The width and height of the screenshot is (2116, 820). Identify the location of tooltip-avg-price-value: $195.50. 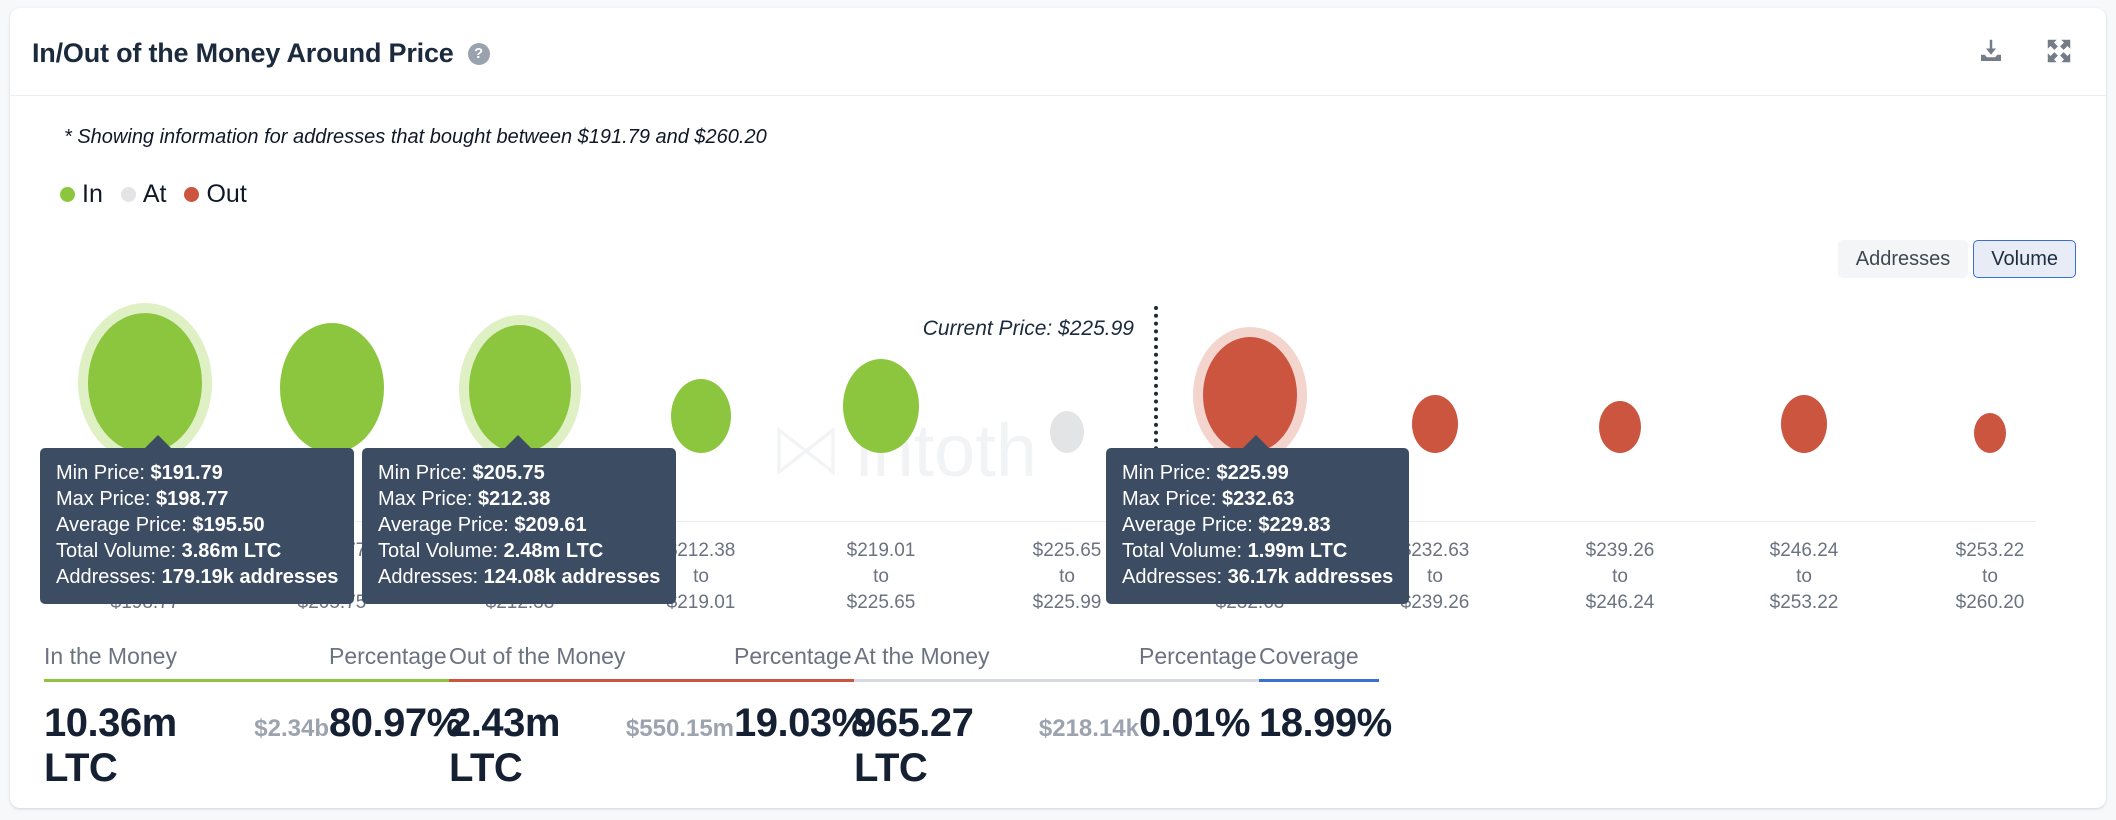
(228, 525).